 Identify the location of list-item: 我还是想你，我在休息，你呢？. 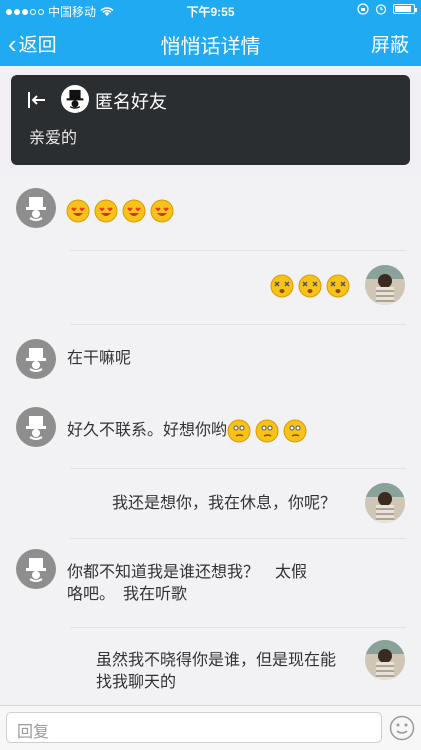
(210, 504).